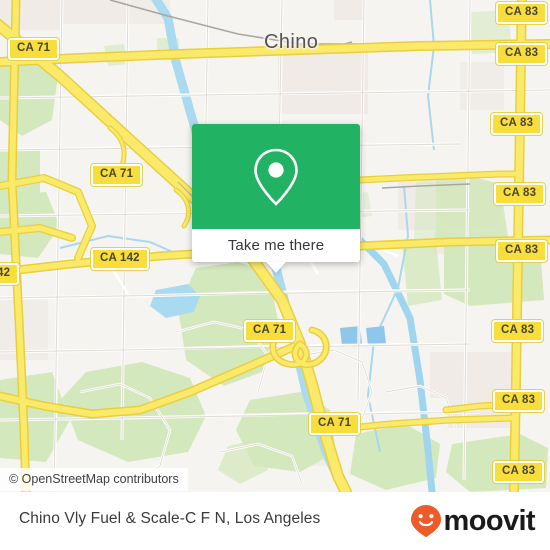  Describe the element at coordinates (94, 479) in the screenshot. I see `osm-attribution: © OpenStreetMap contributors` at that location.